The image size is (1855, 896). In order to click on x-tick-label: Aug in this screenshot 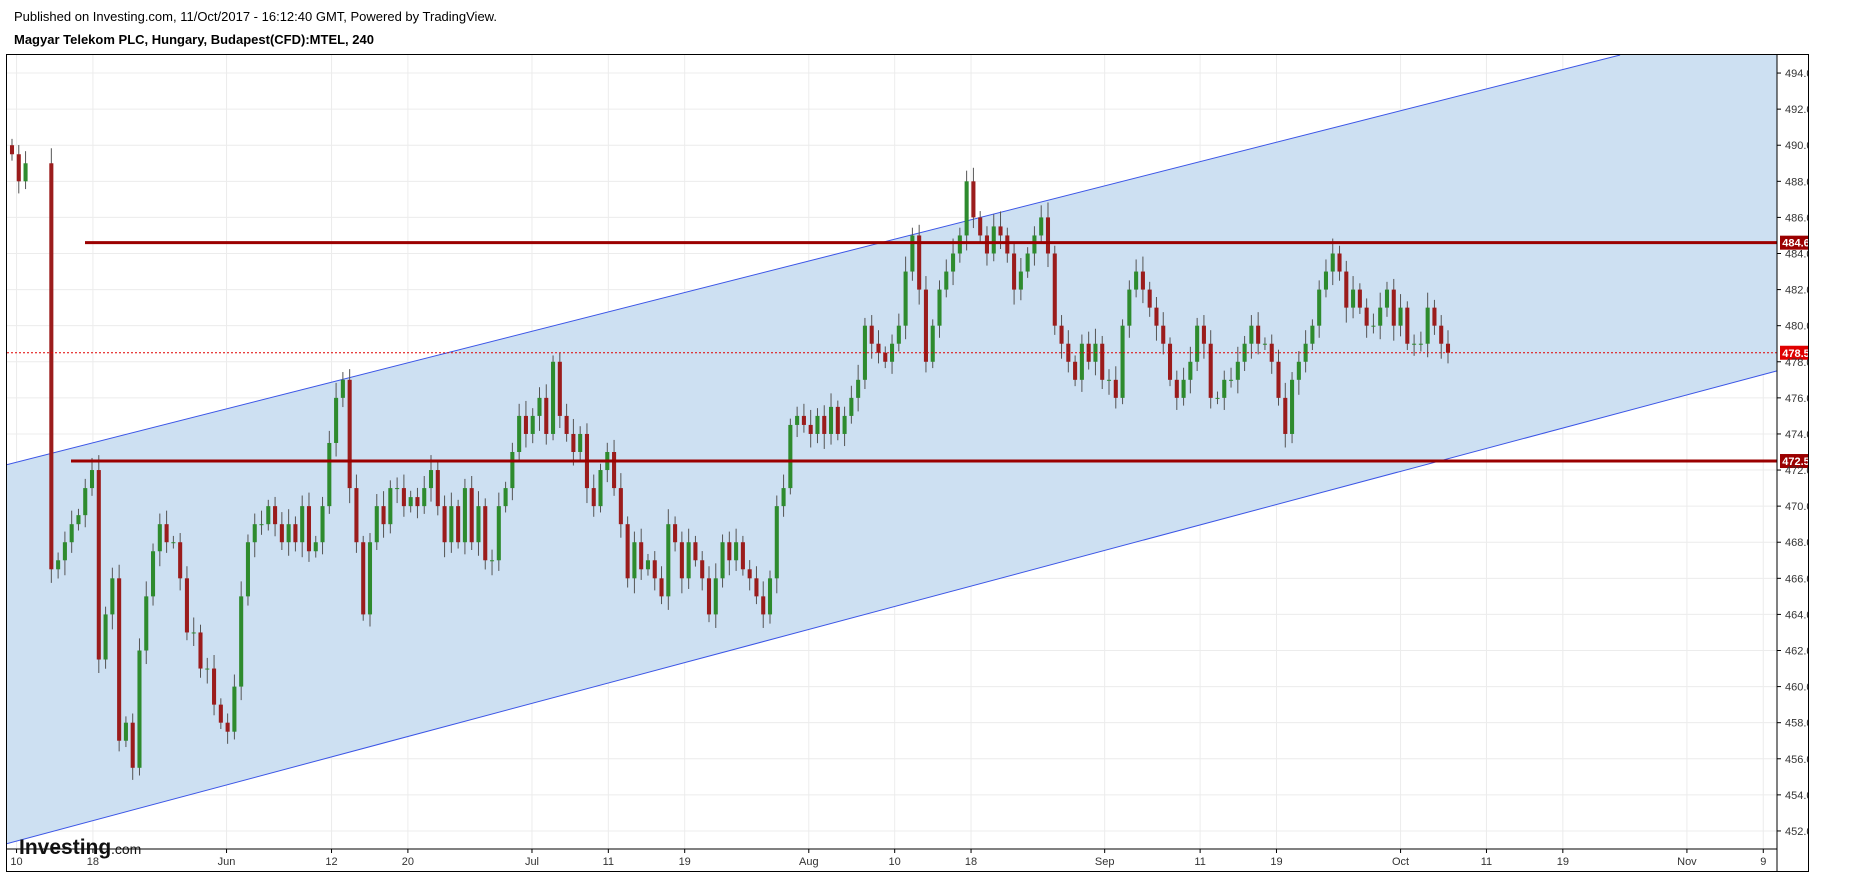, I will do `click(809, 862)`.